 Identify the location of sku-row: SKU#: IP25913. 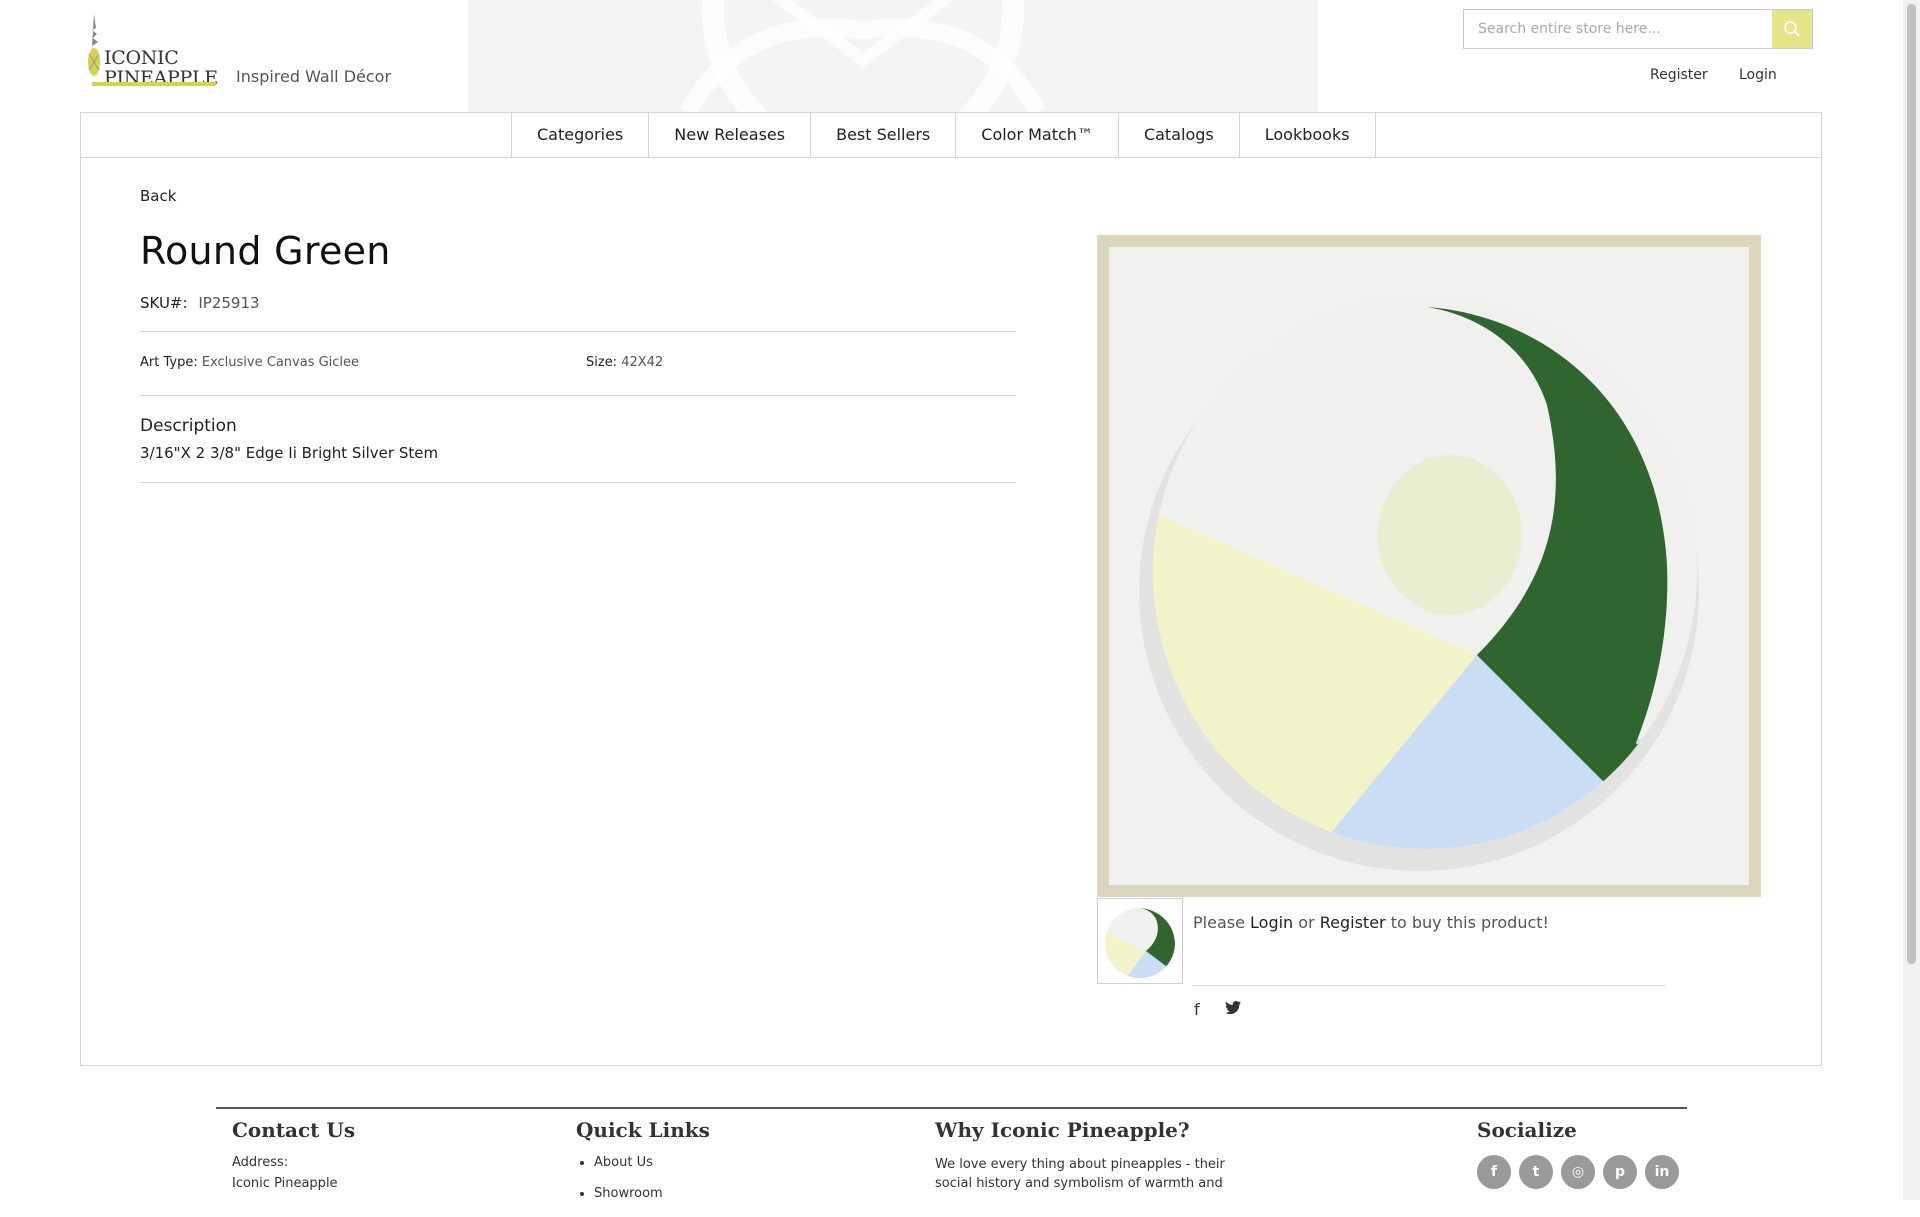
(200, 303).